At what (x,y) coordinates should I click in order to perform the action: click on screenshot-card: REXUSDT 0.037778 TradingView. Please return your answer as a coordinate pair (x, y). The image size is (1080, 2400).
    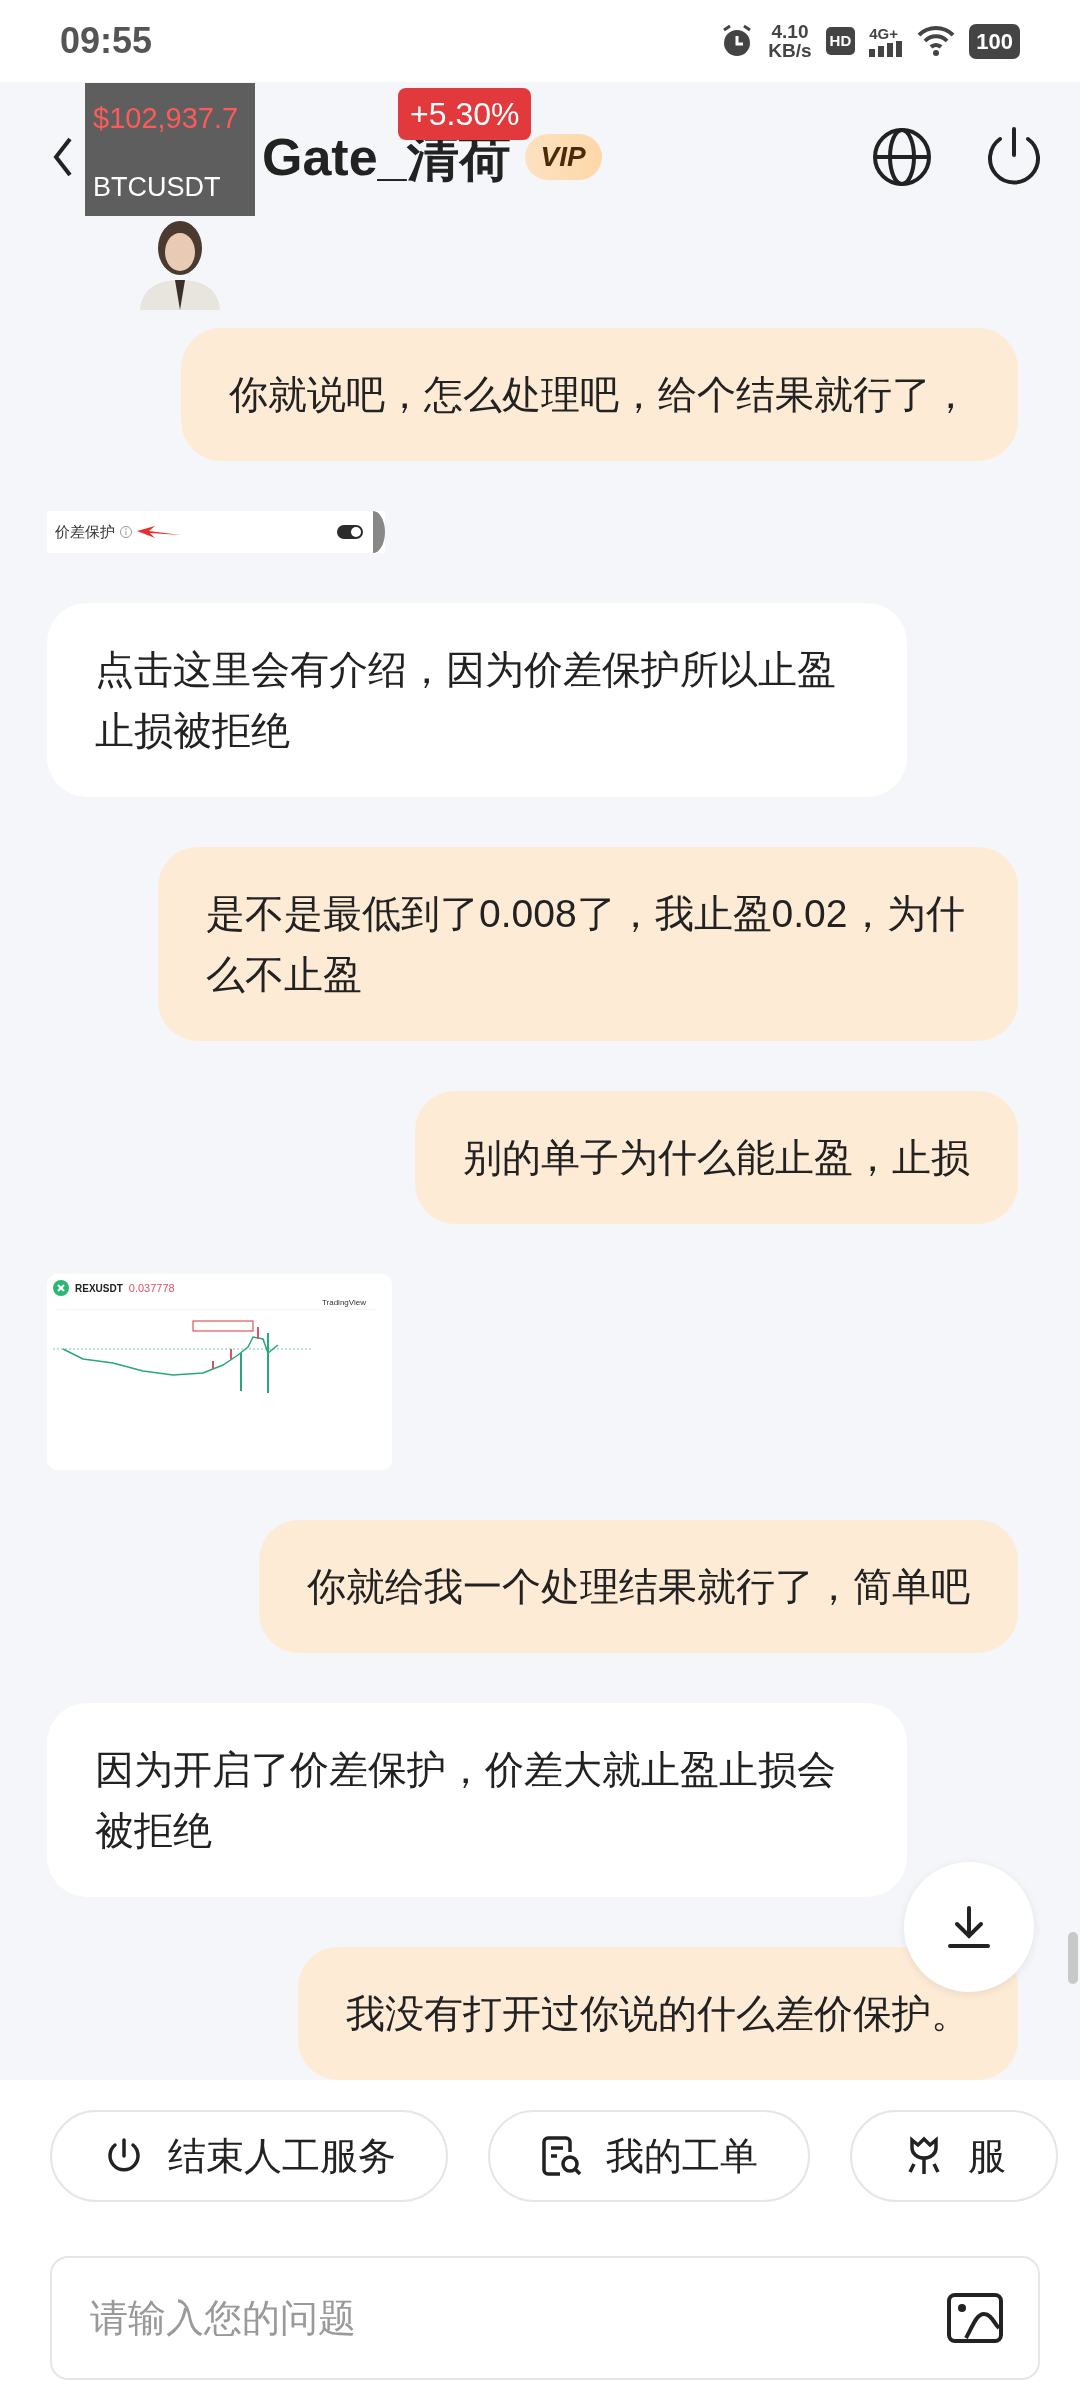
    Looking at the image, I should click on (219, 1372).